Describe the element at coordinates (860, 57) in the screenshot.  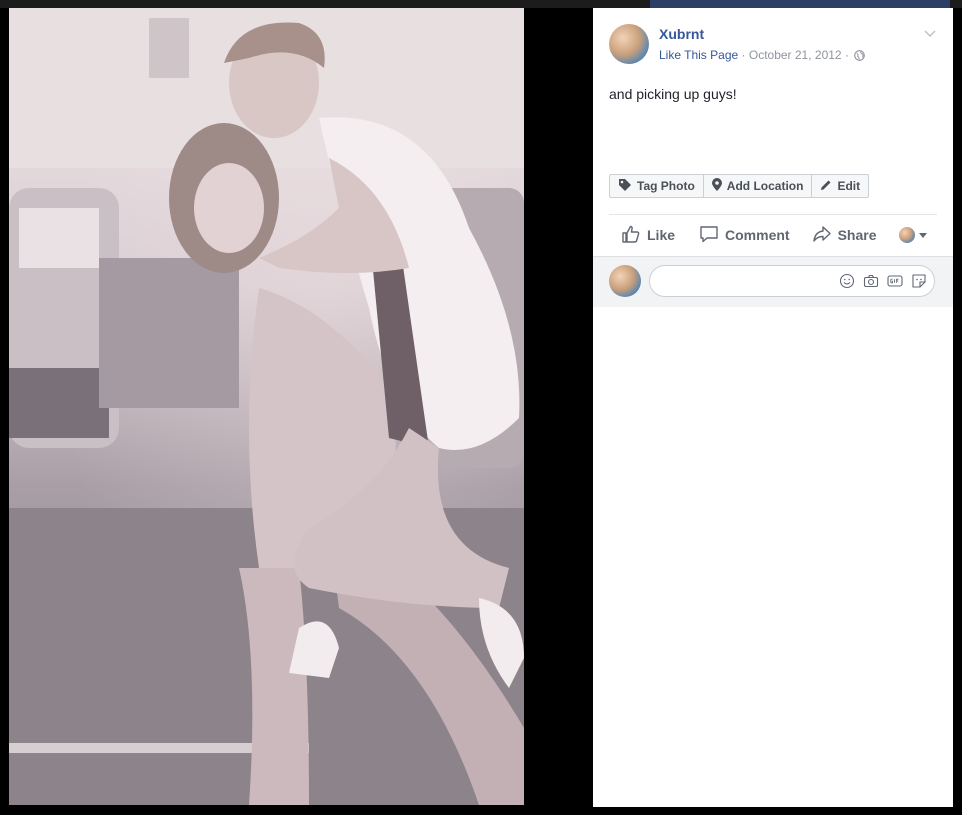
I see `globe-icon` at that location.